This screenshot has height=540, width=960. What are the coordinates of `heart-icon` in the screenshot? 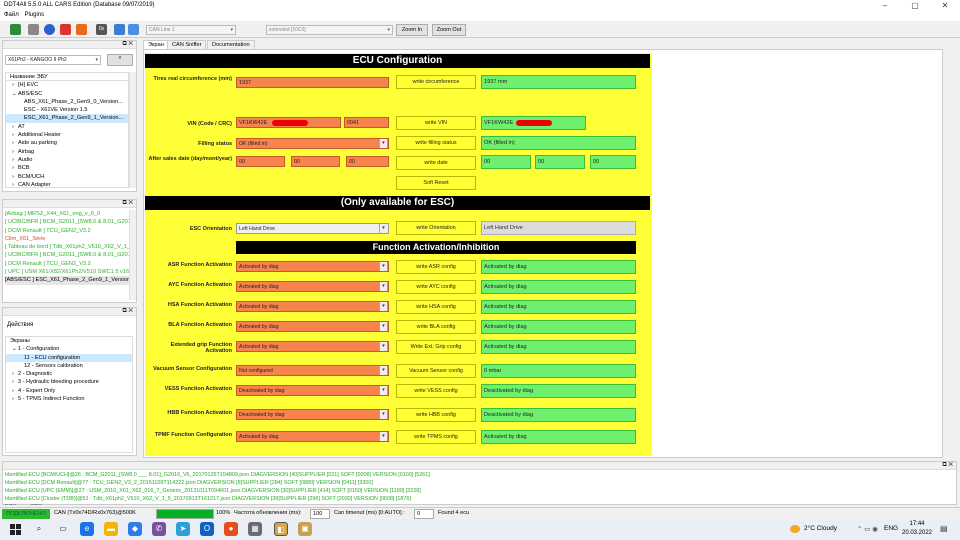 It's located at (81, 29).